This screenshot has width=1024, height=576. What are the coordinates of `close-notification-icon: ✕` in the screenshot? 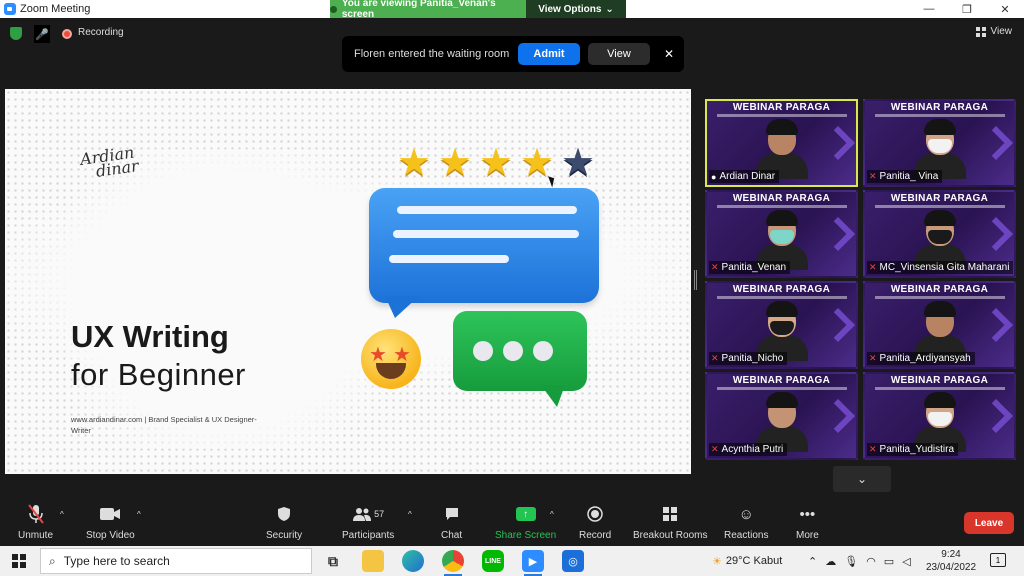 It's located at (669, 54).